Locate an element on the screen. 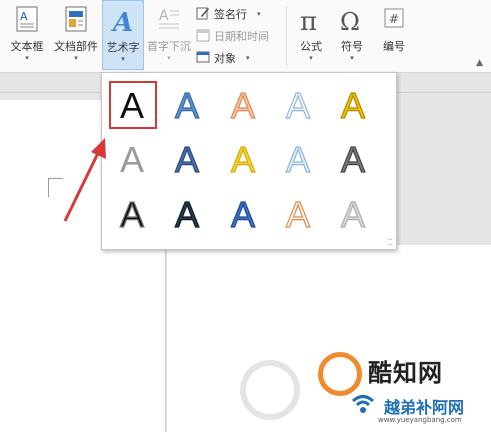 This screenshot has width=491, height=432. object-label: 对象 is located at coordinates (225, 58).